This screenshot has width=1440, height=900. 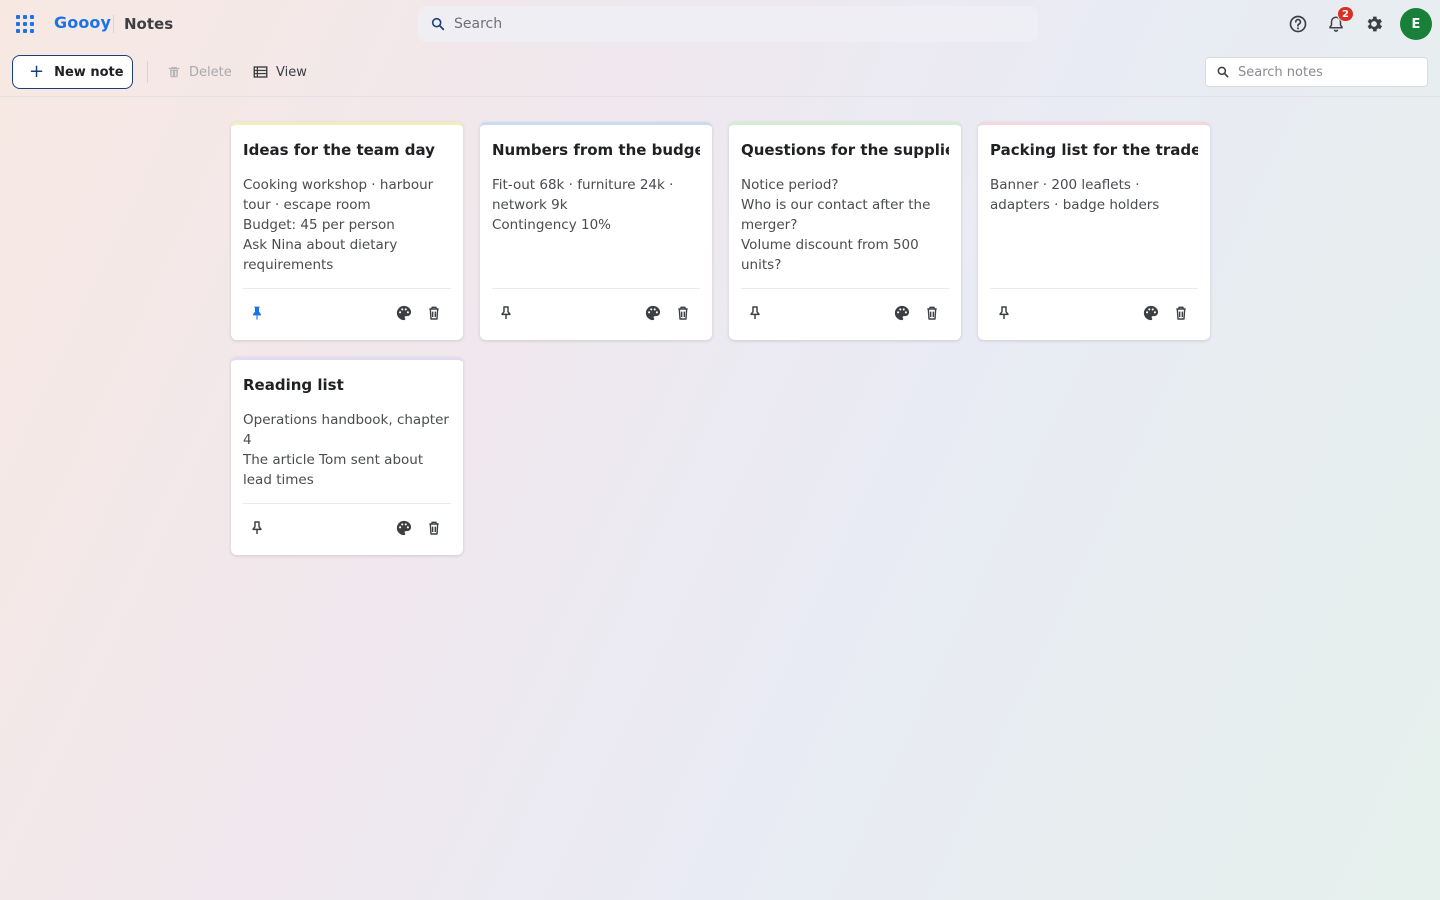 What do you see at coordinates (1374, 24) in the screenshot?
I see `gear-icon` at bounding box center [1374, 24].